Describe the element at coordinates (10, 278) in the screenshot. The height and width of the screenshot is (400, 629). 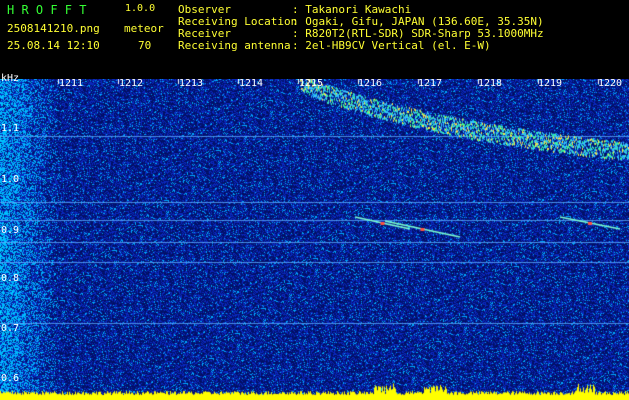
I see `y-tick-label: 0.8` at that location.